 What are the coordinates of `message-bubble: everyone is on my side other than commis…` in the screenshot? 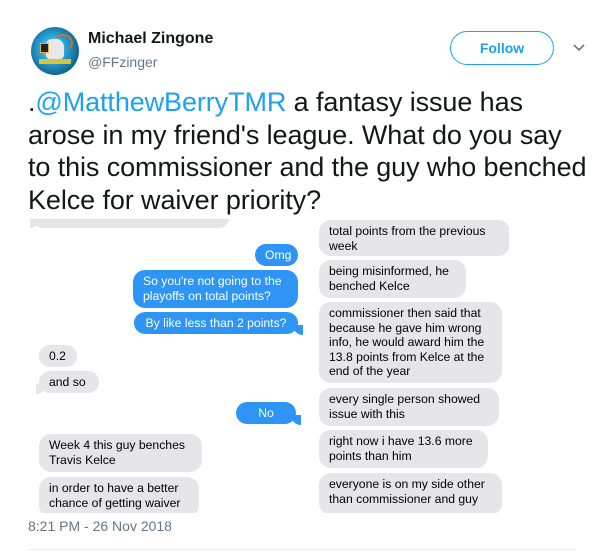 It's located at (410, 493).